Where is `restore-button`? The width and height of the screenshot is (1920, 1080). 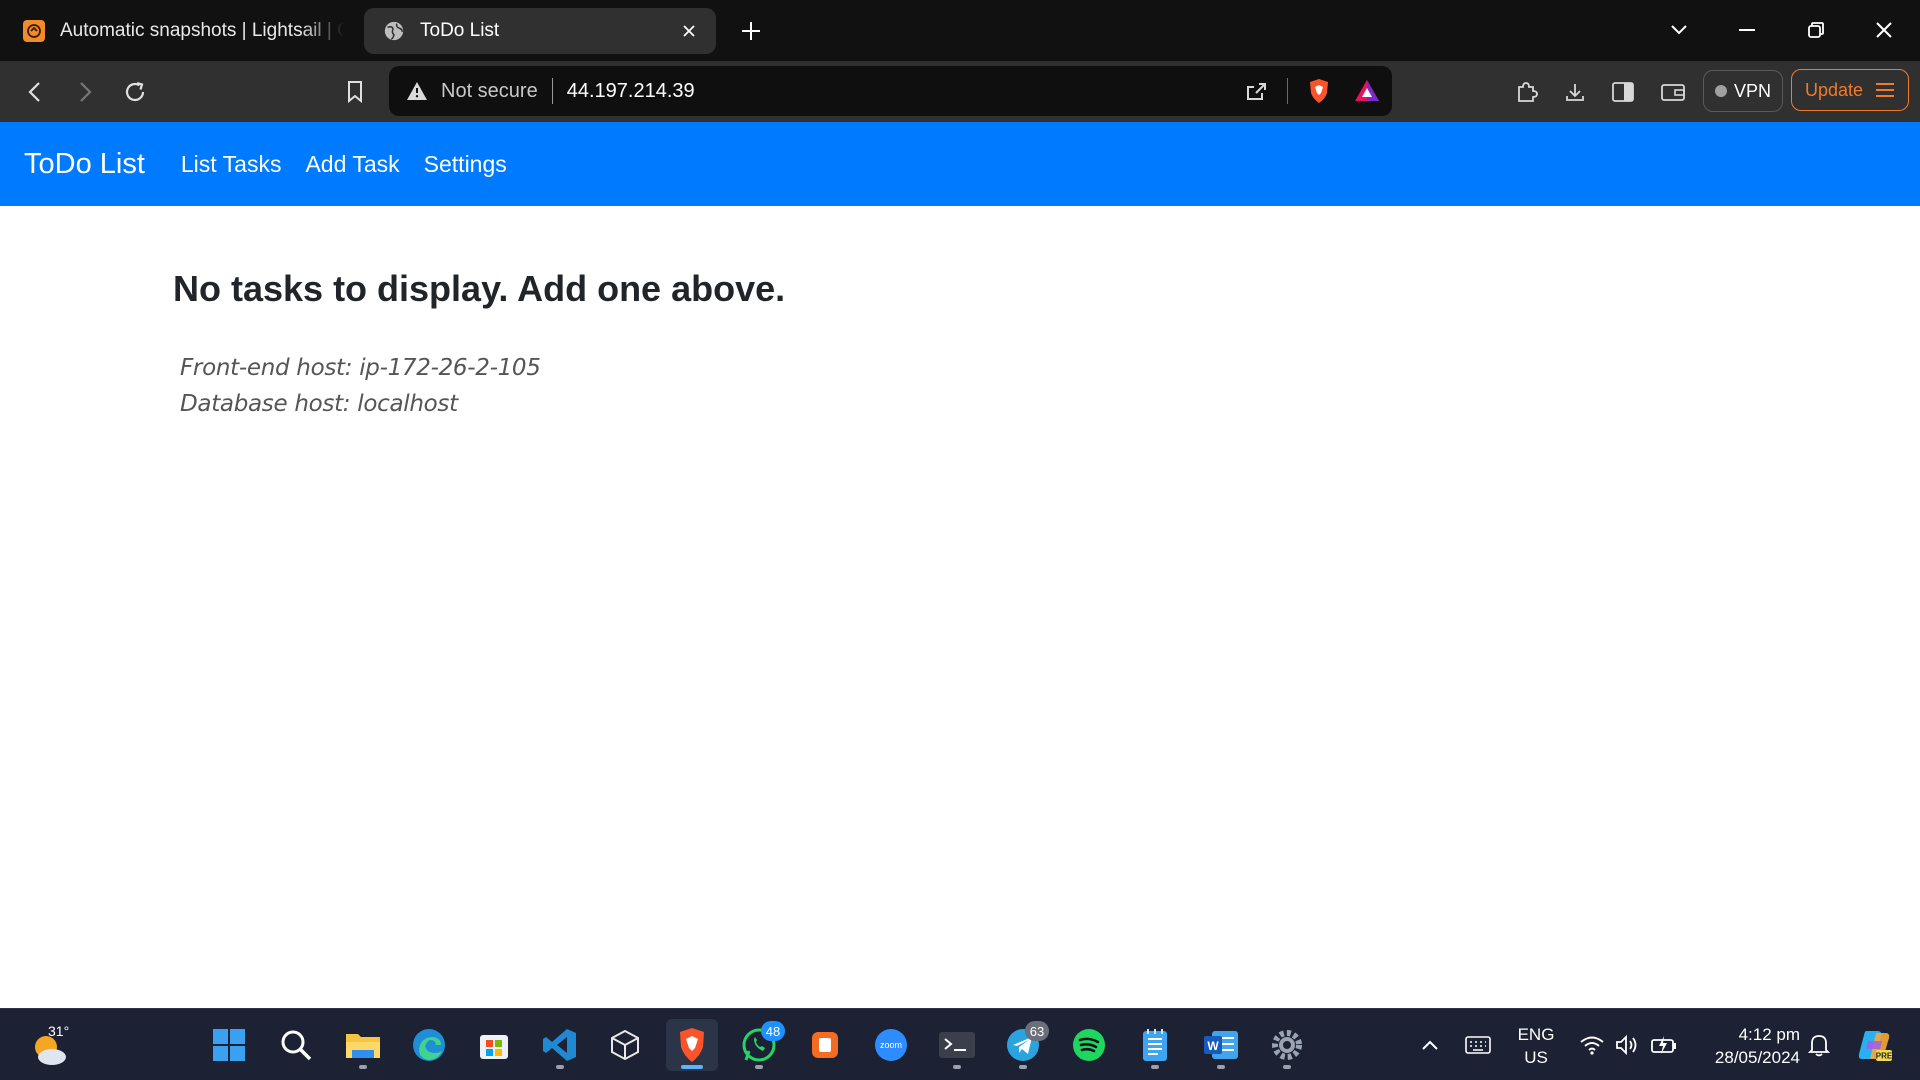
restore-button is located at coordinates (1816, 30).